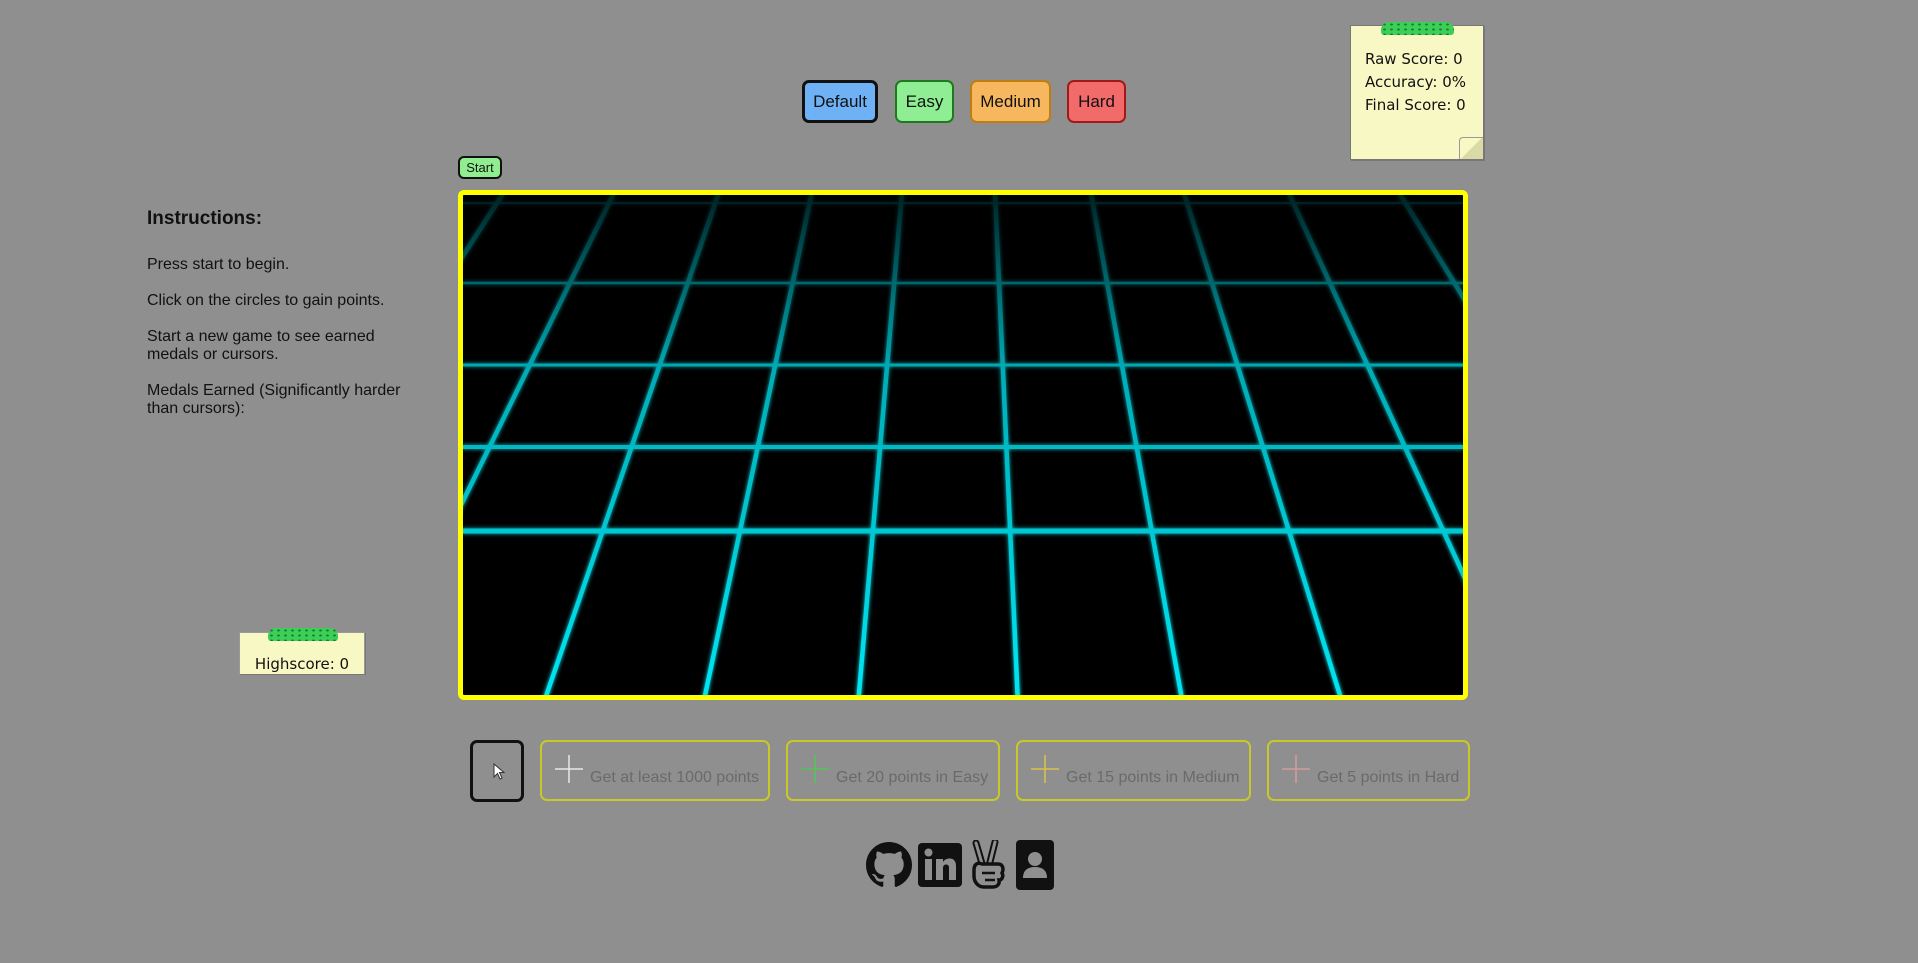  I want to click on arrow-cursor-icon, so click(499, 771).